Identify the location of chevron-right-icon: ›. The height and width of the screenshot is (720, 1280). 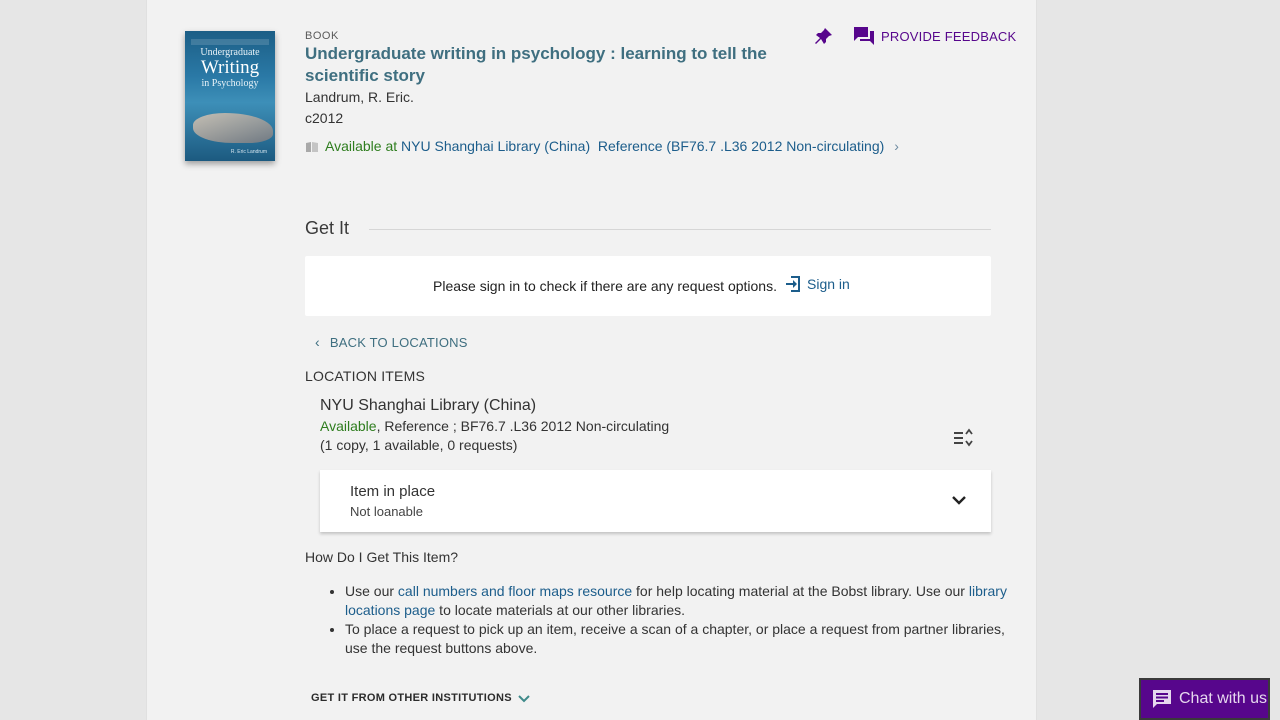
(896, 146).